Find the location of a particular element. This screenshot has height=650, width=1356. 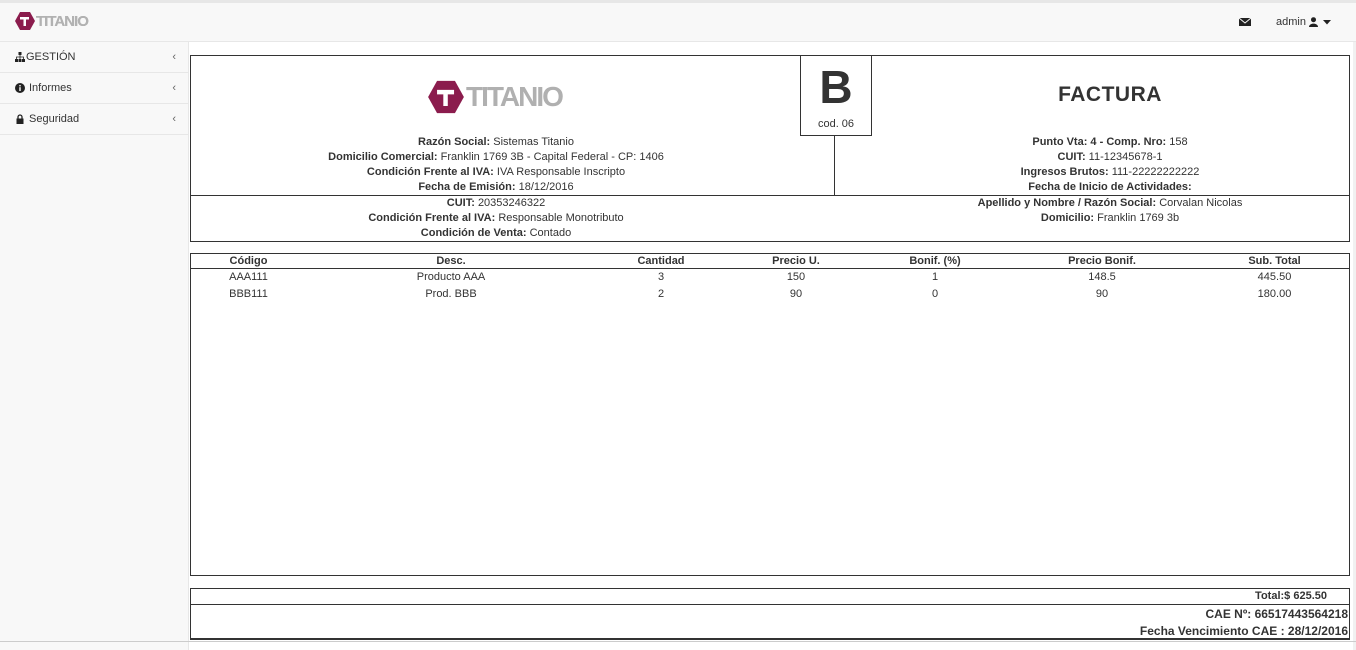

sidebar: GESTIÓN ‹ Informes ‹ Seguridad ‹ is located at coordinates (94, 346).